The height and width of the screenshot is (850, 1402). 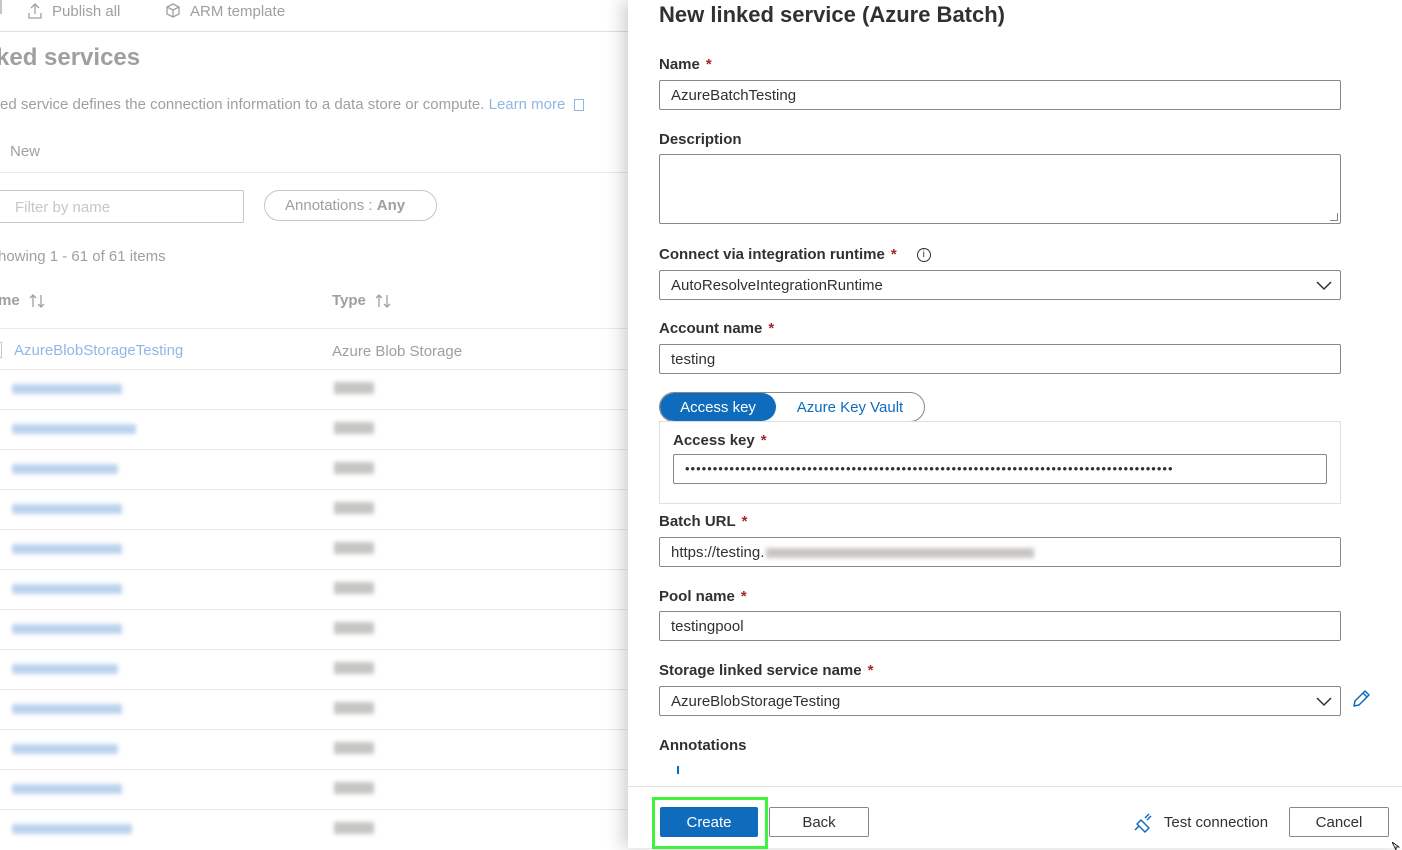 I want to click on description-label-text: Description, so click(x=700, y=139).